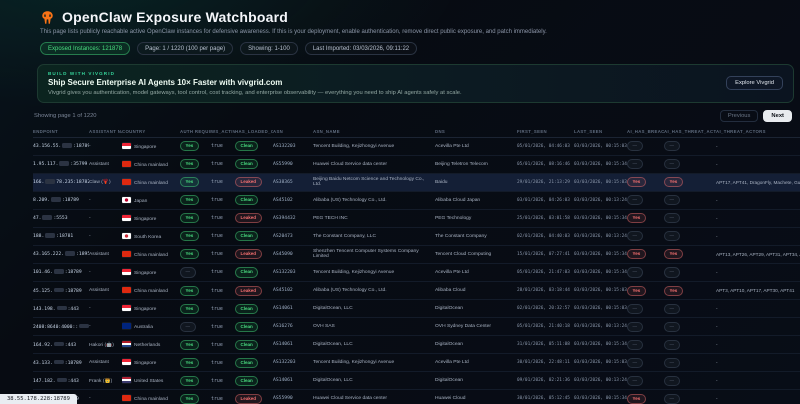 The width and height of the screenshot is (800, 404). I want to click on cell-endpoint: 43.133.:18789, so click(61, 363).